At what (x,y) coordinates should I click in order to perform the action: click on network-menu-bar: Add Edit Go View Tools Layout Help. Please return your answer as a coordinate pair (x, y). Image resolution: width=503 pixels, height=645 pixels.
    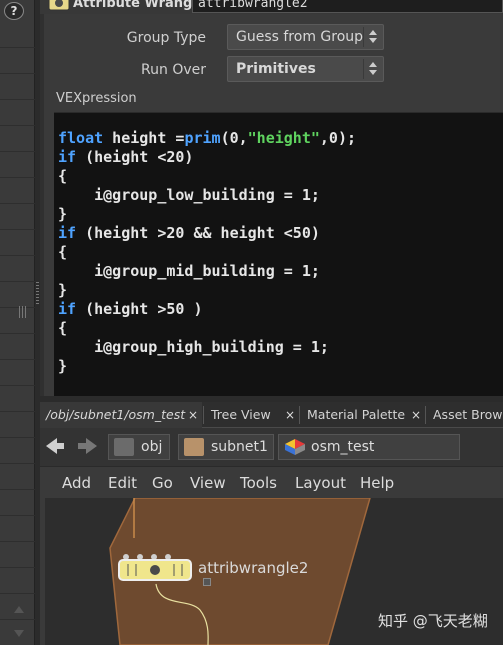
    Looking at the image, I should click on (271, 482).